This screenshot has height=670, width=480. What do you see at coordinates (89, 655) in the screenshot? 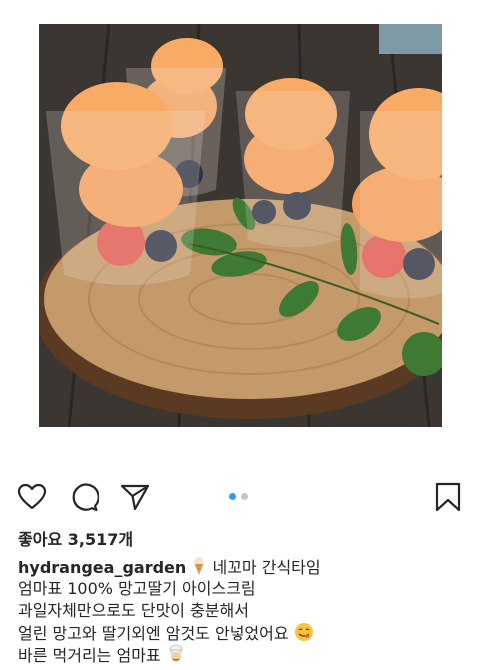
I see `caption-line-5-text: 바른 먹거리는 엄마표` at bounding box center [89, 655].